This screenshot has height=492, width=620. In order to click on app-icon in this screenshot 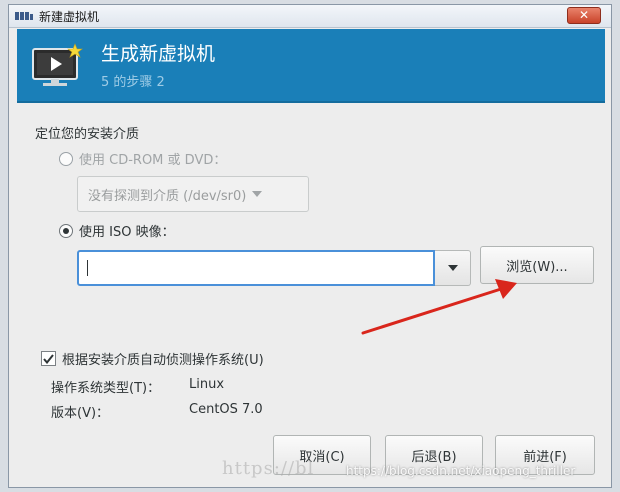, I will do `click(24, 16)`.